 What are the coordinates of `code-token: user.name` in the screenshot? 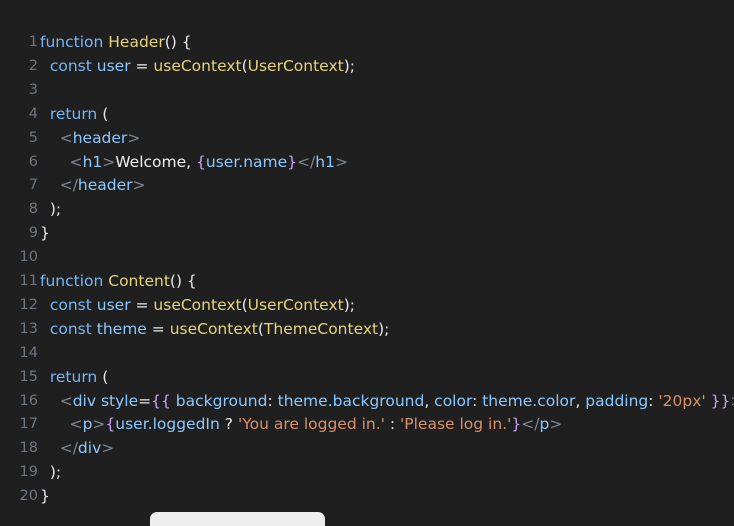 It's located at (246, 161).